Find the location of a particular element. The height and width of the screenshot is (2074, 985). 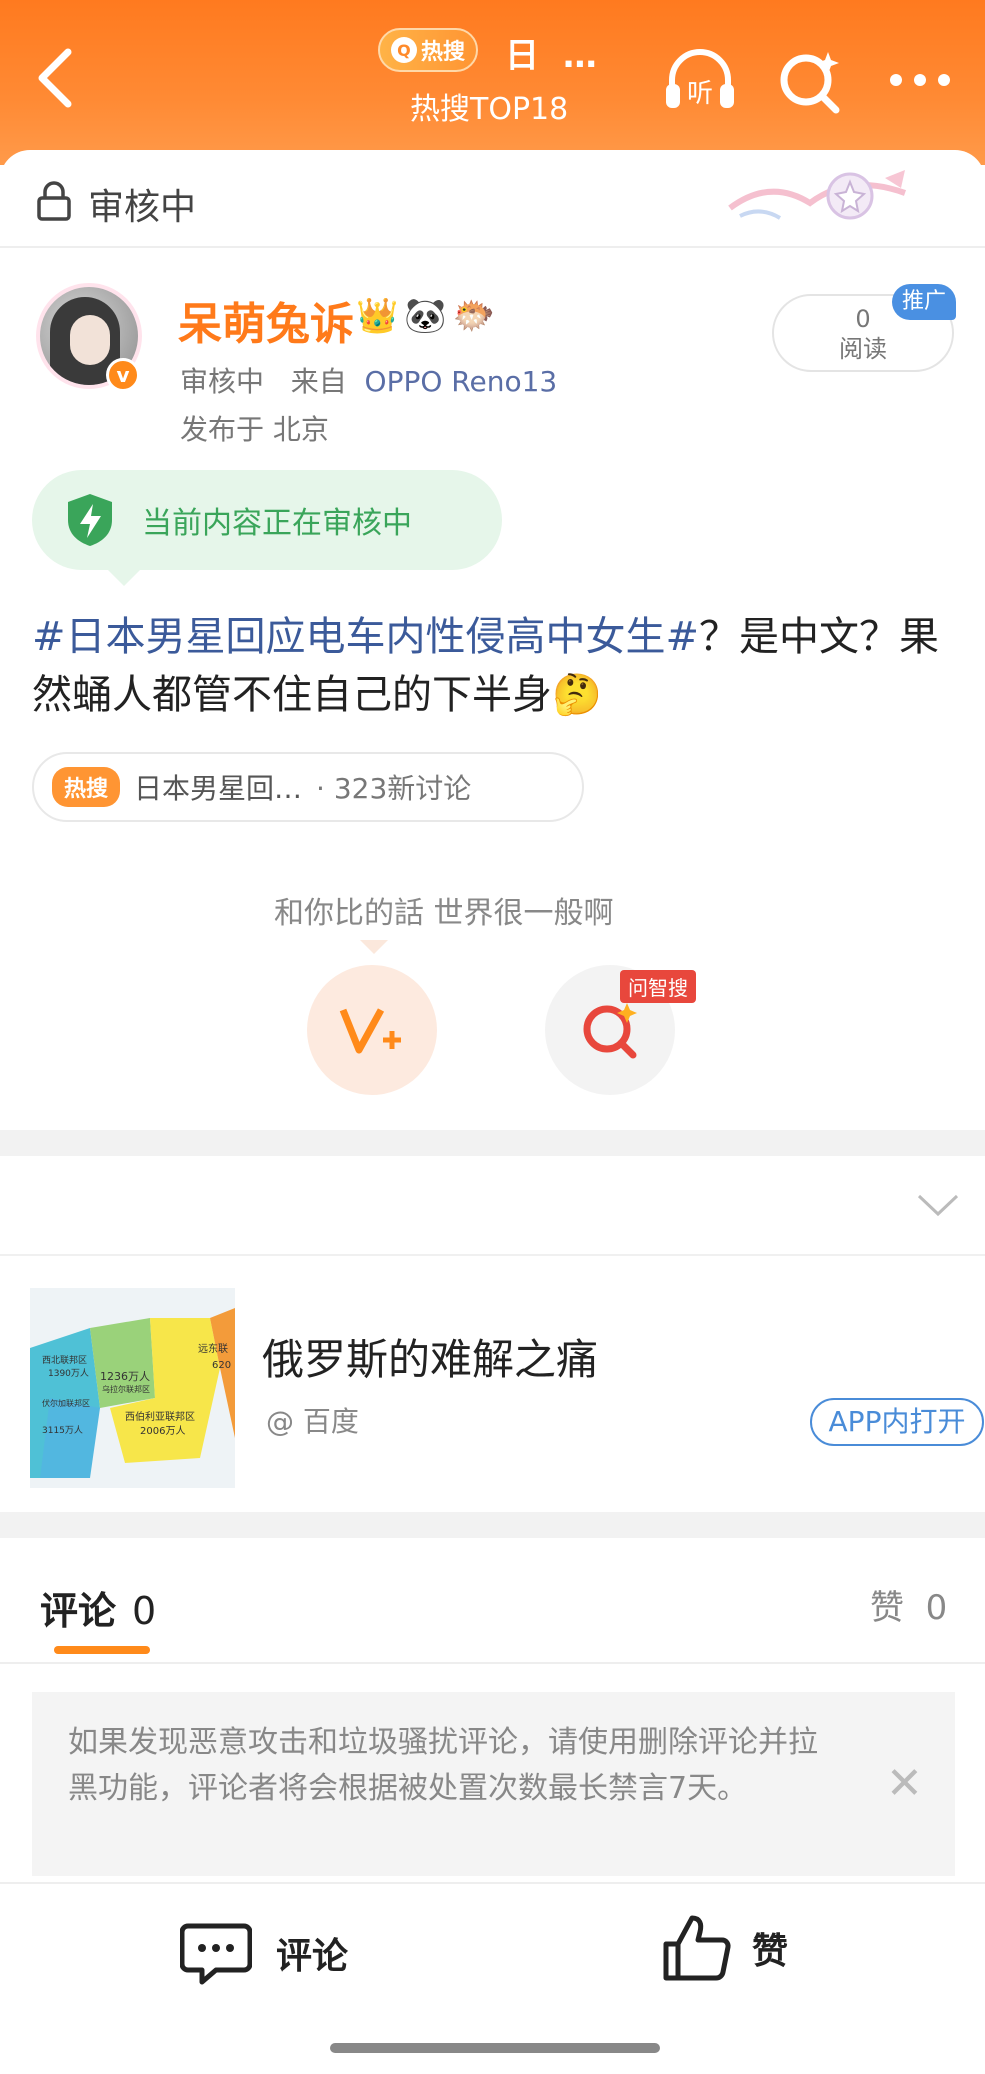

back-arrow-icon is located at coordinates (55, 77).